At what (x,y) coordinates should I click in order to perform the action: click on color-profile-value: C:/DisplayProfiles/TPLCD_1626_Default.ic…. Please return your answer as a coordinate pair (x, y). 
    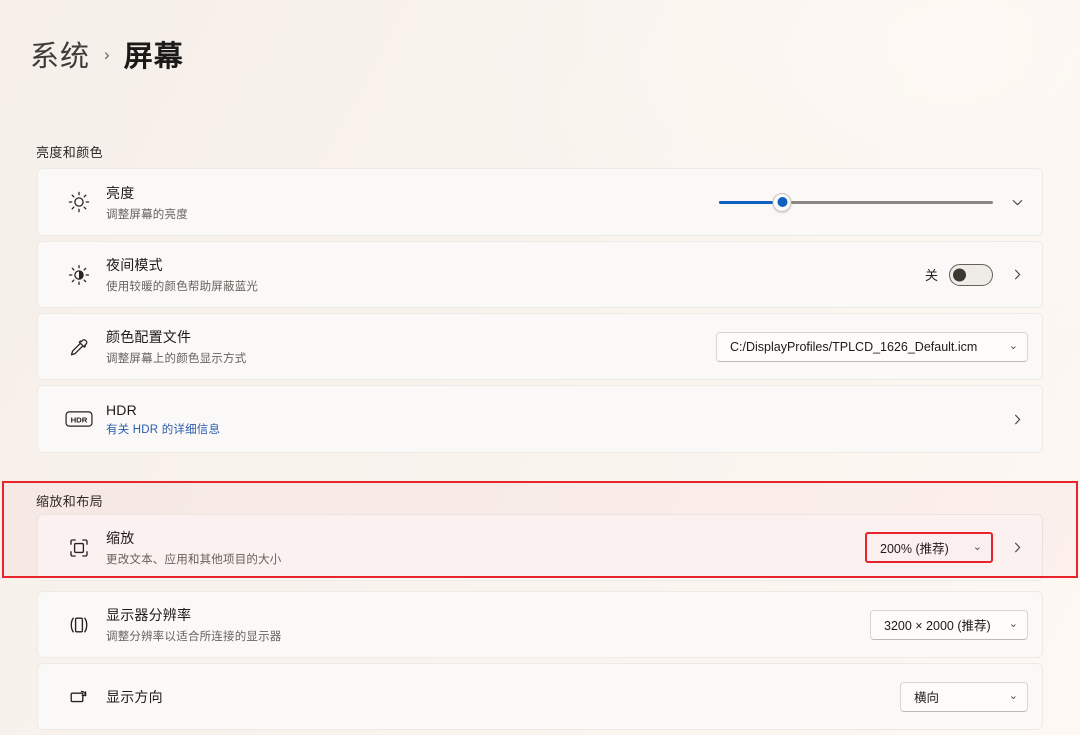
    Looking at the image, I should click on (854, 346).